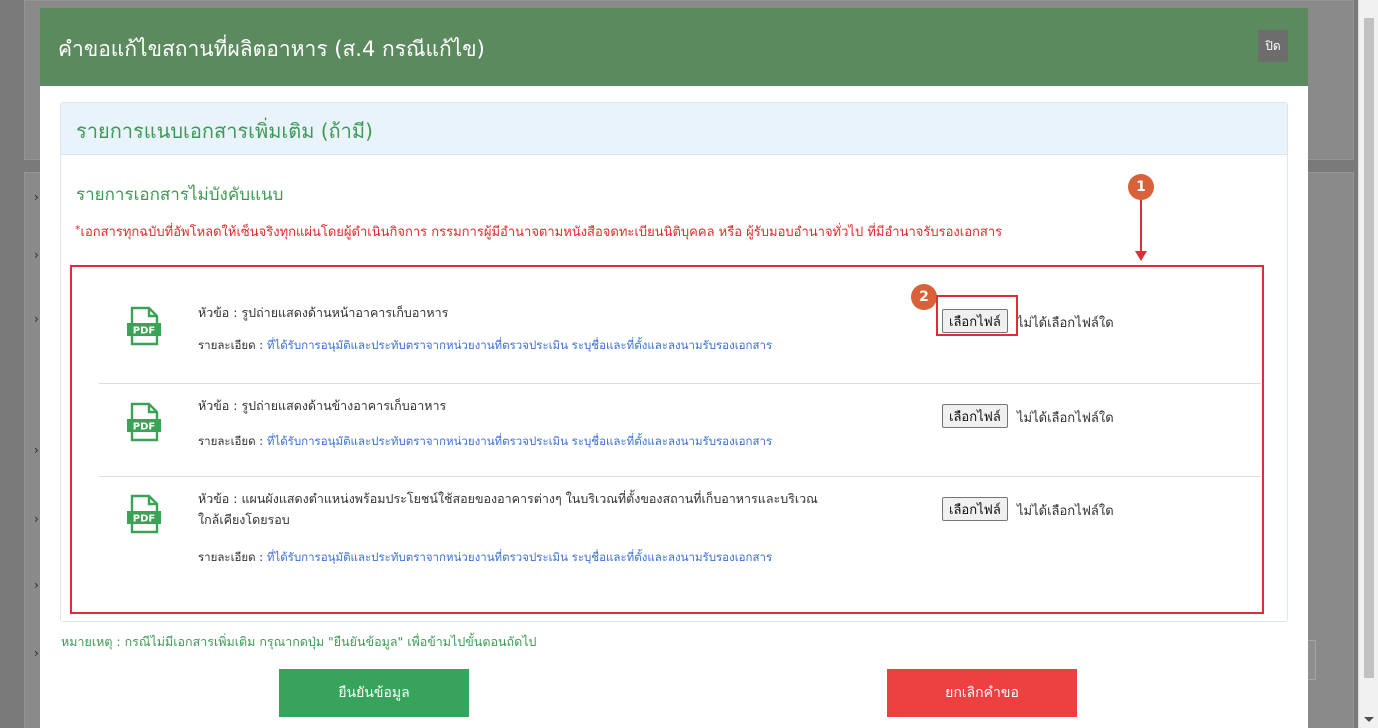 Image resolution: width=1378 pixels, height=728 pixels. What do you see at coordinates (977, 315) in the screenshot?
I see `choose-file-highlight` at bounding box center [977, 315].